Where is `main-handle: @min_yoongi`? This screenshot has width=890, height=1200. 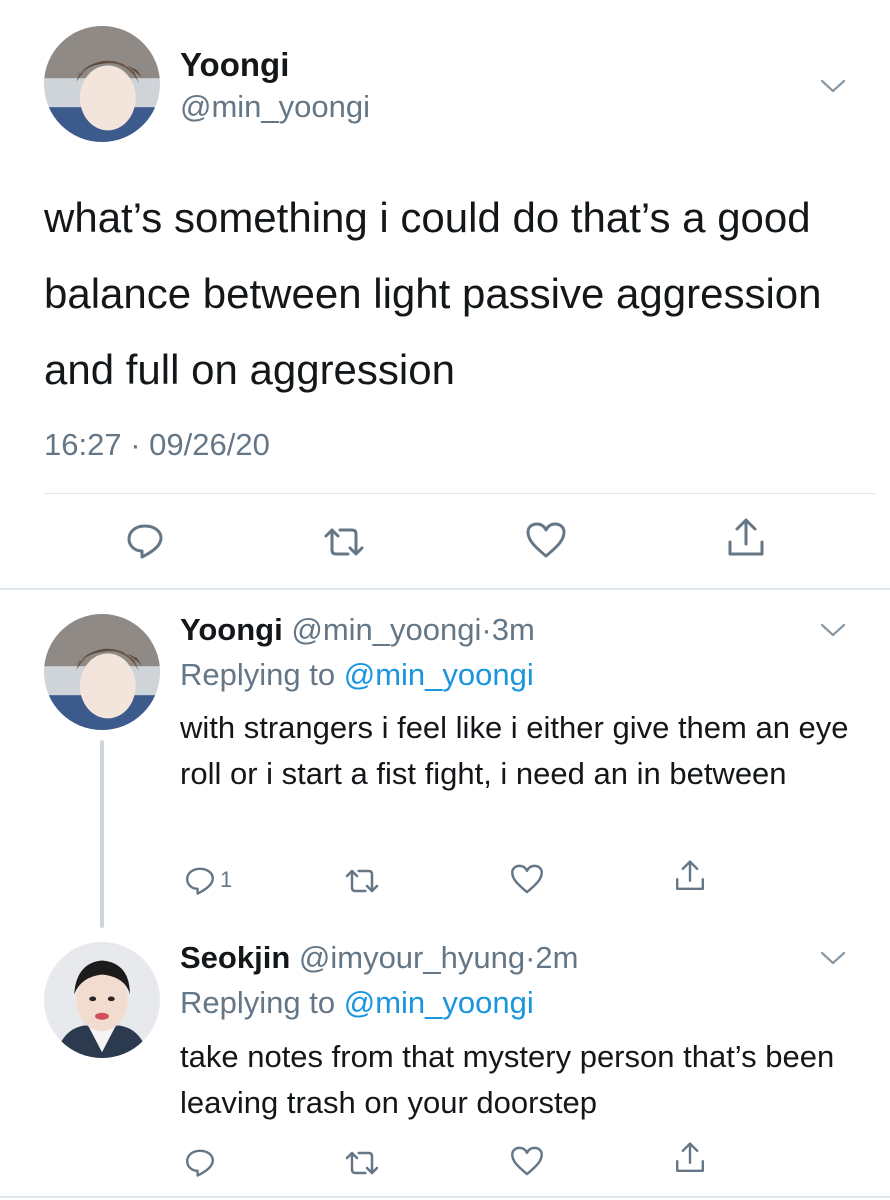 main-handle: @min_yoongi is located at coordinates (275, 107).